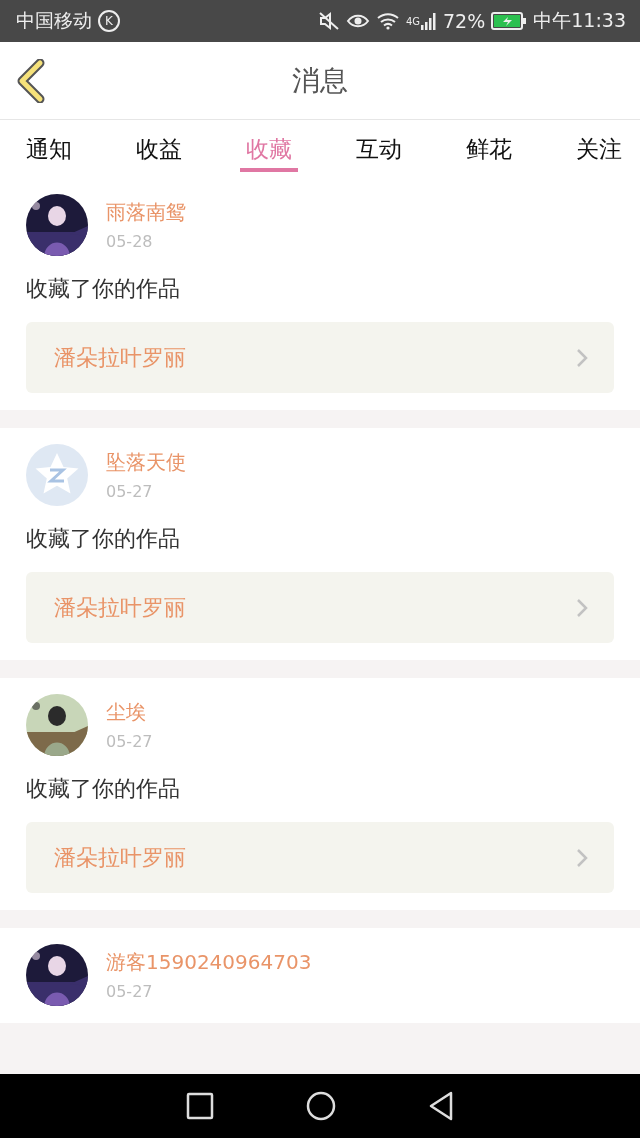  Describe the element at coordinates (57, 475) in the screenshot. I see `default-avatar-icon` at that location.